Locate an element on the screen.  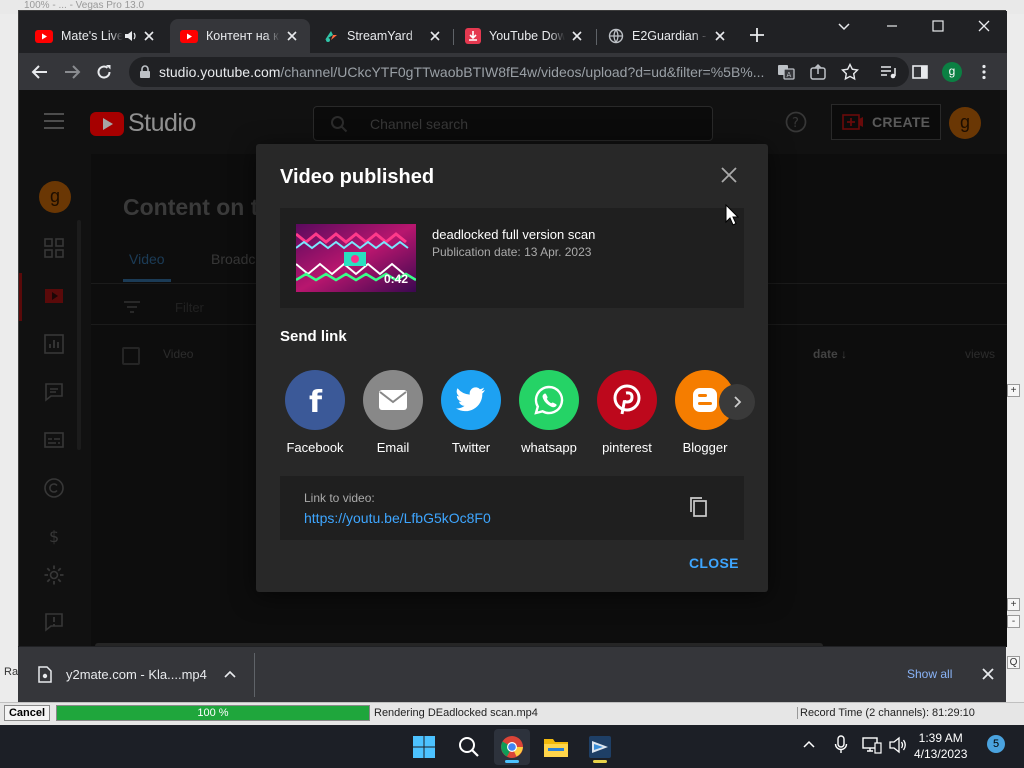
vegas-zoom-out-button: - is located at coordinates (1013, 621).